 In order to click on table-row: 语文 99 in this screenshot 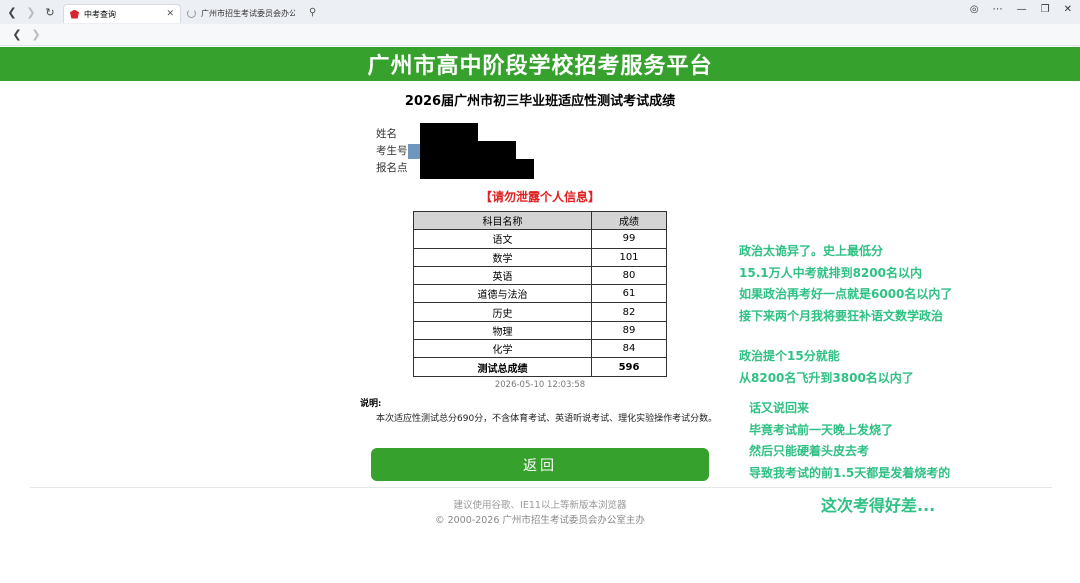, I will do `click(540, 239)`.